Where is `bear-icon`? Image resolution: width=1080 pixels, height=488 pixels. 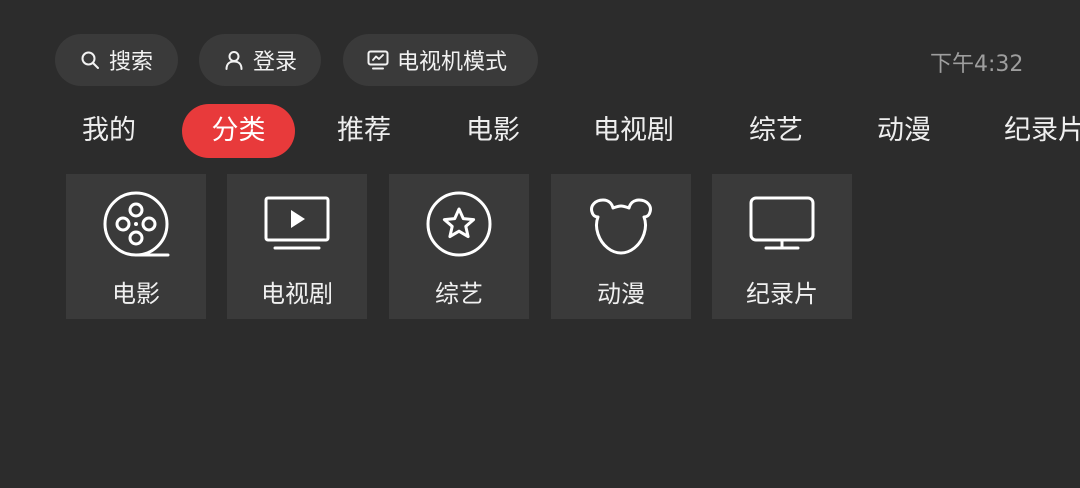 bear-icon is located at coordinates (621, 224).